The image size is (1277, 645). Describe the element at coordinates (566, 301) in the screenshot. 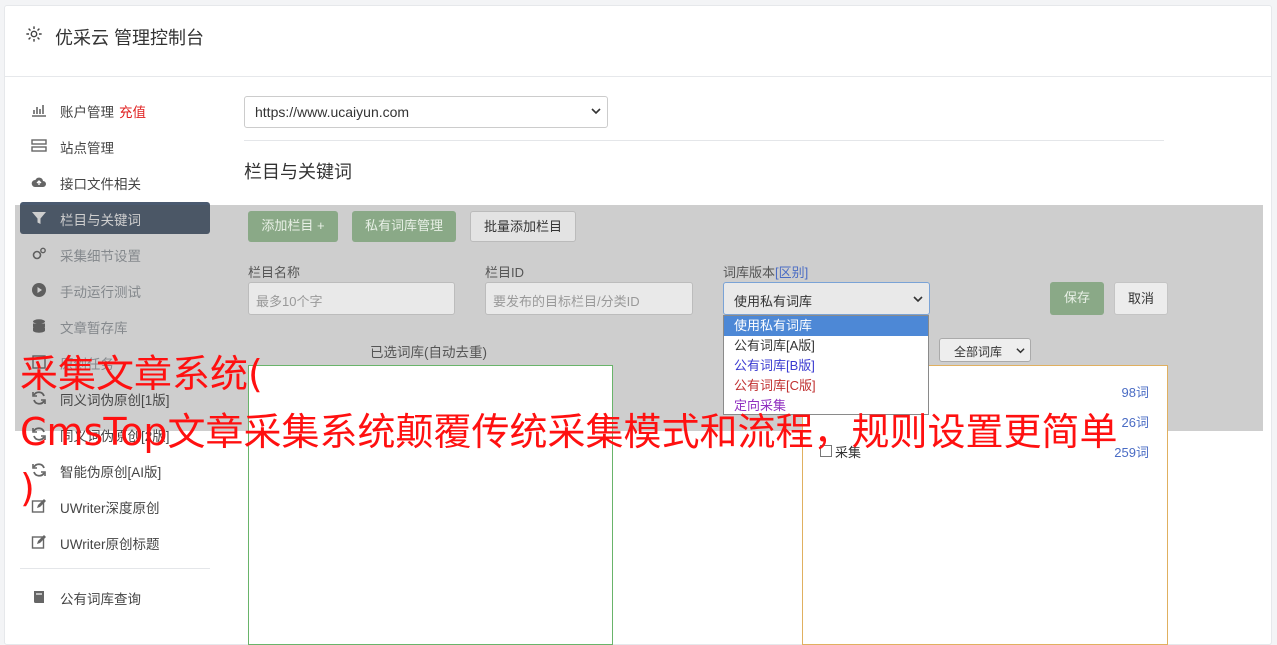

I see `column-id-placeholder: 要发布的目标栏目/分类ID` at that location.